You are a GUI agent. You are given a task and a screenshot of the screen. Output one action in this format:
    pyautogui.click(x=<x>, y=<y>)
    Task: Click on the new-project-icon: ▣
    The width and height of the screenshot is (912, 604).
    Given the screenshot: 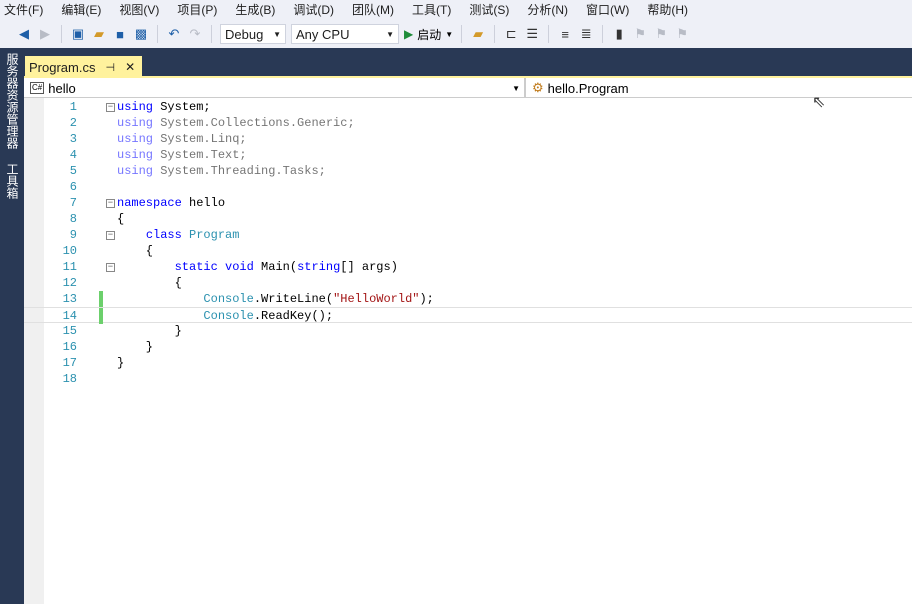 What is the action you would take?
    pyautogui.click(x=78, y=34)
    